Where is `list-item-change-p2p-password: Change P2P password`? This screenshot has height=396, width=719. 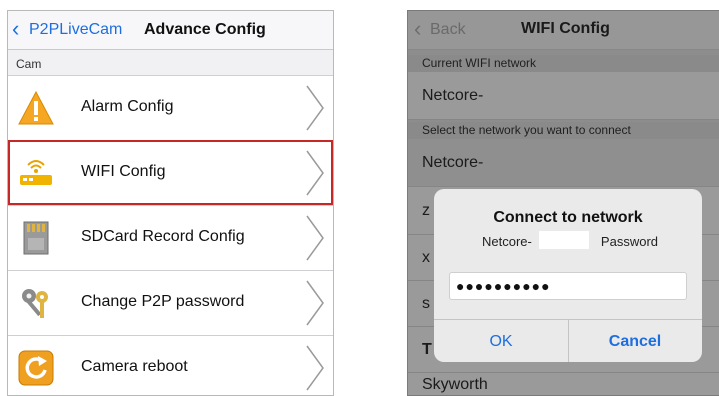
list-item-change-p2p-password: Change P2P password is located at coordinates (170, 302).